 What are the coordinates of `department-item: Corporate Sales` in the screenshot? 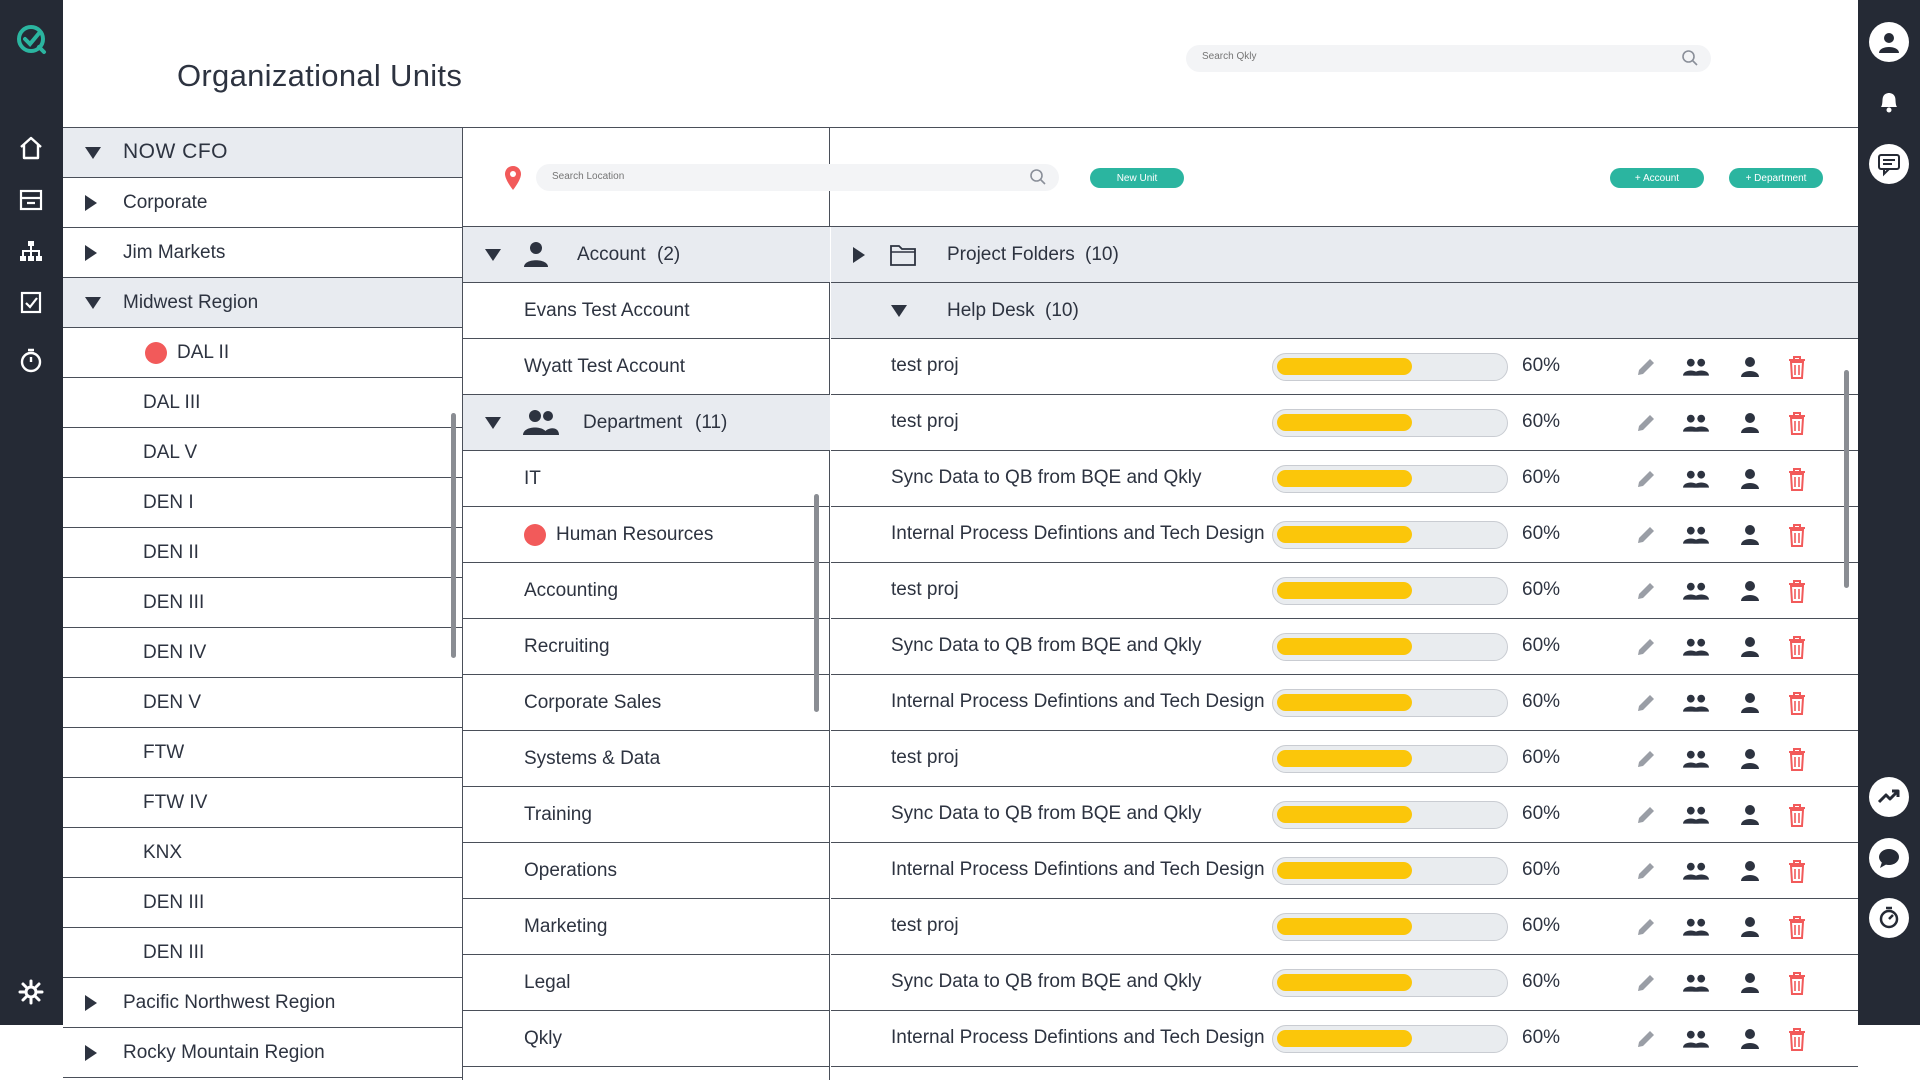 It's located at (646, 703).